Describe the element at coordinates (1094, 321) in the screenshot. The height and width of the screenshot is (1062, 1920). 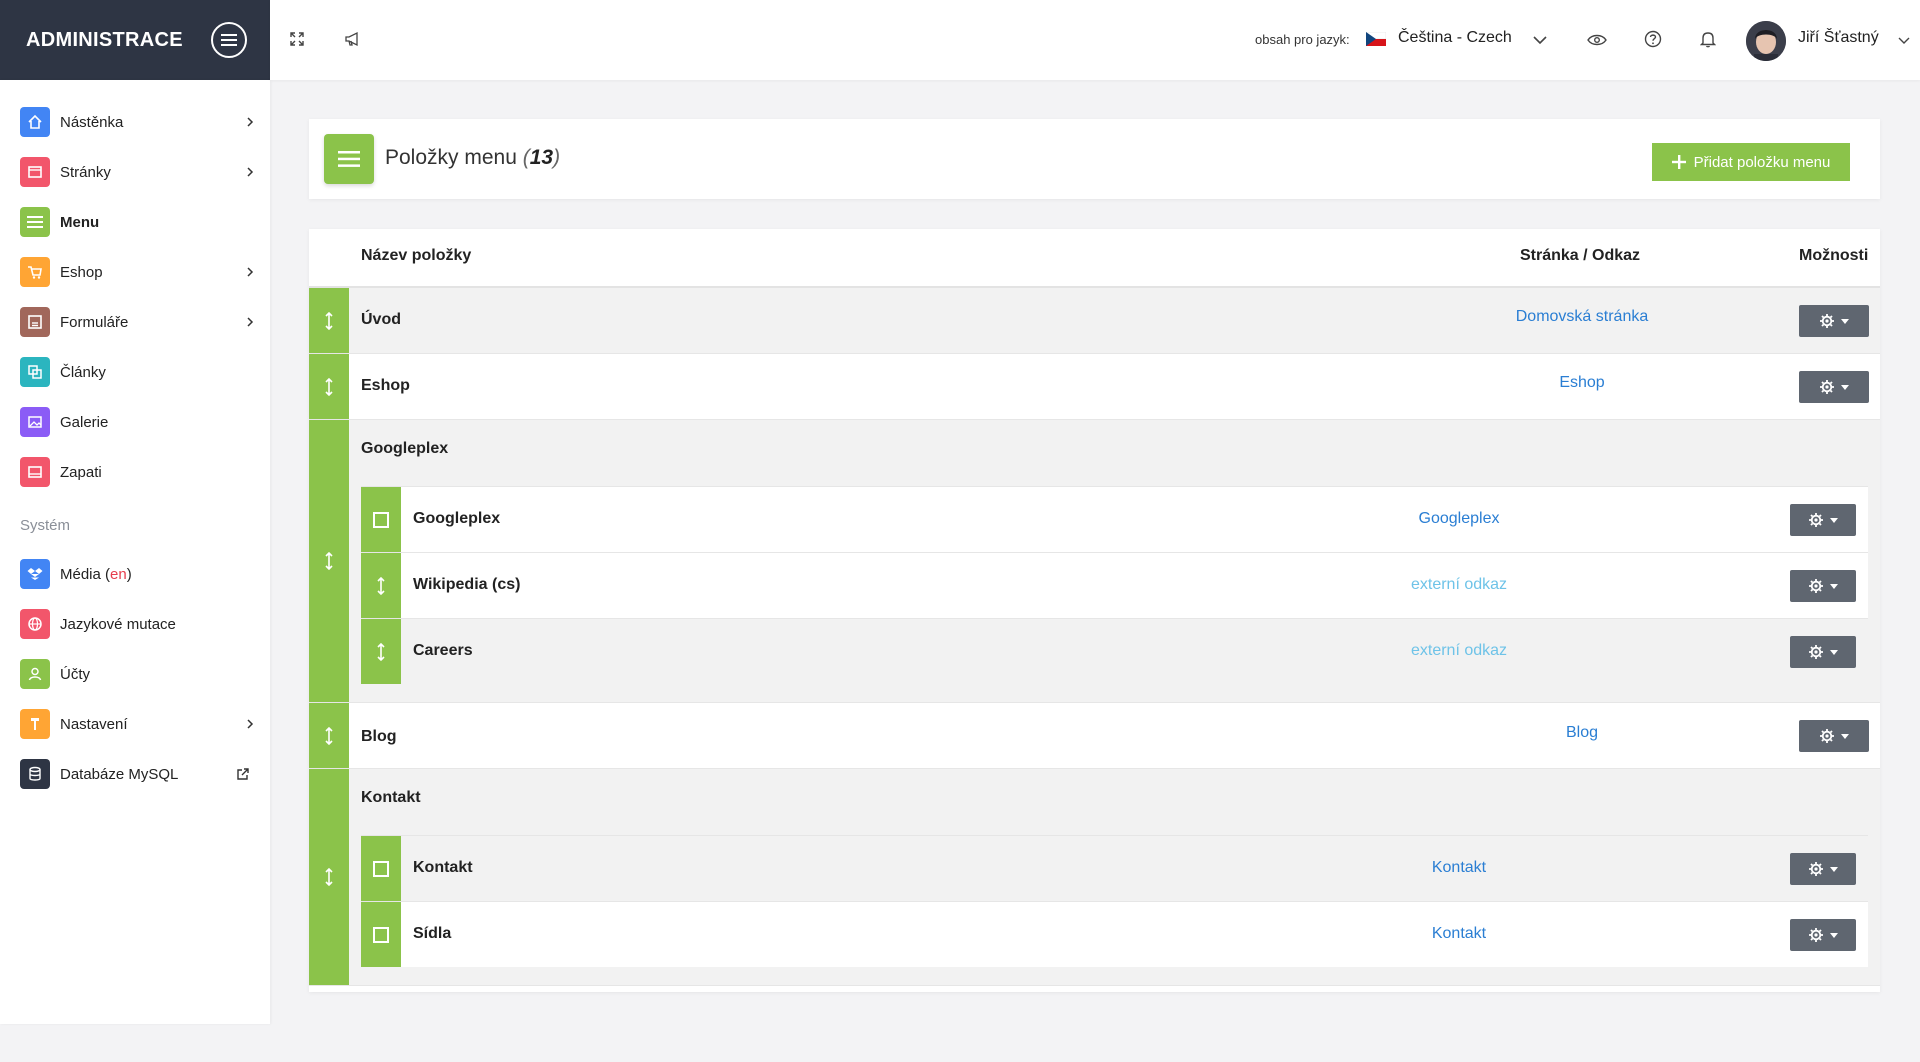
I see `table-row: Úvod Domovská stránka` at that location.